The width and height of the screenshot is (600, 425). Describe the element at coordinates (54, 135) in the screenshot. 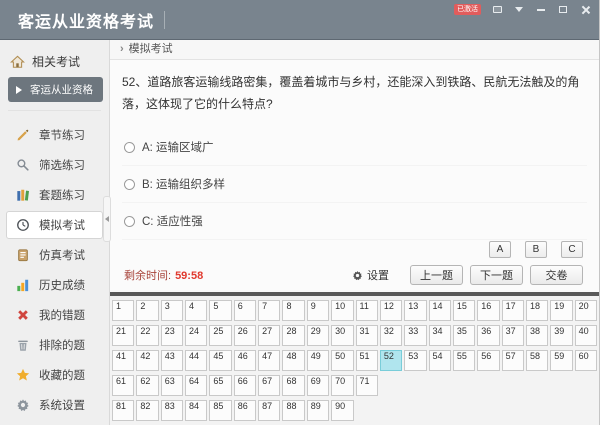

I see `sidebar-item-chapter-practice: 章节练习` at that location.